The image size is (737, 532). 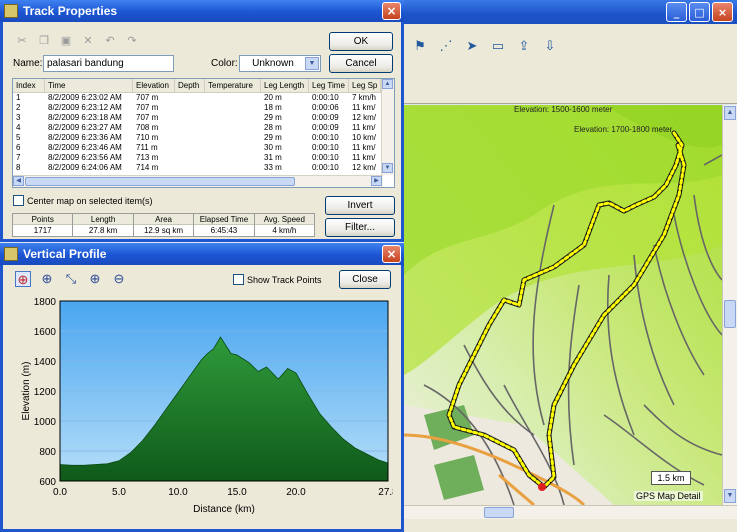 I want to click on list-horizontal-scrollbar: ◀ ▶, so click(x=198, y=181).